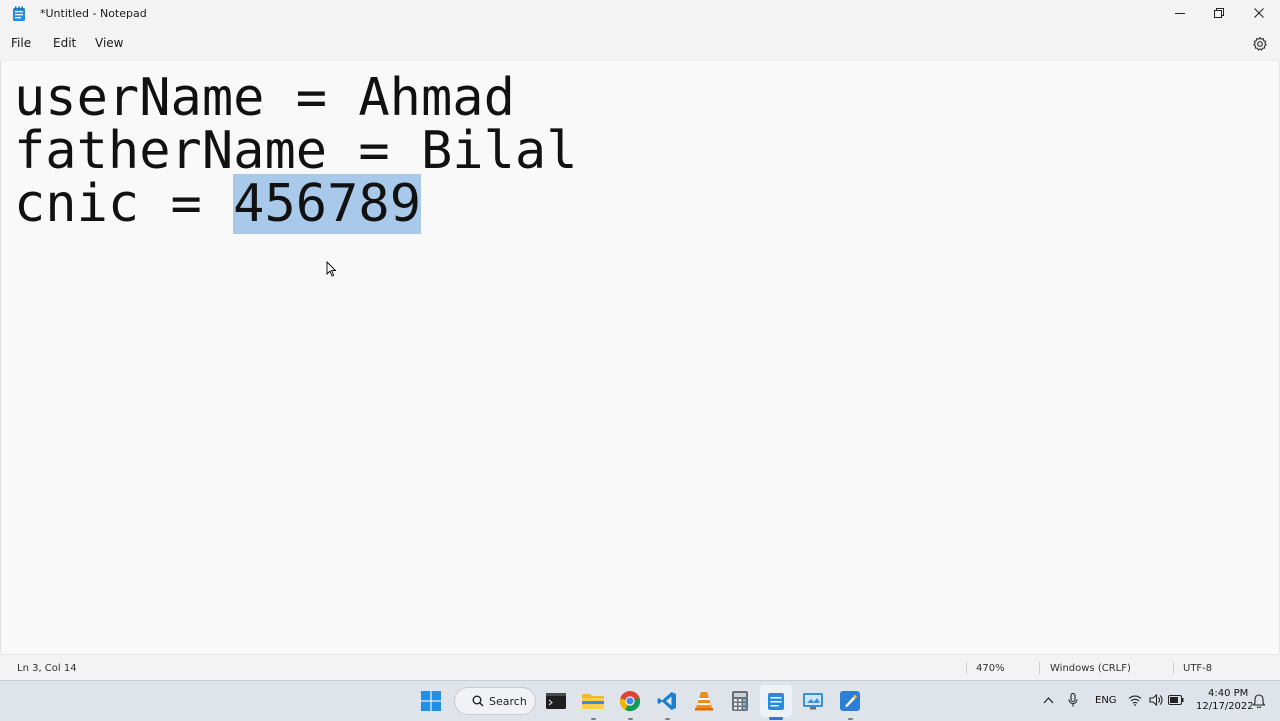 The image size is (1280, 721). I want to click on windows-start-icon, so click(431, 701).